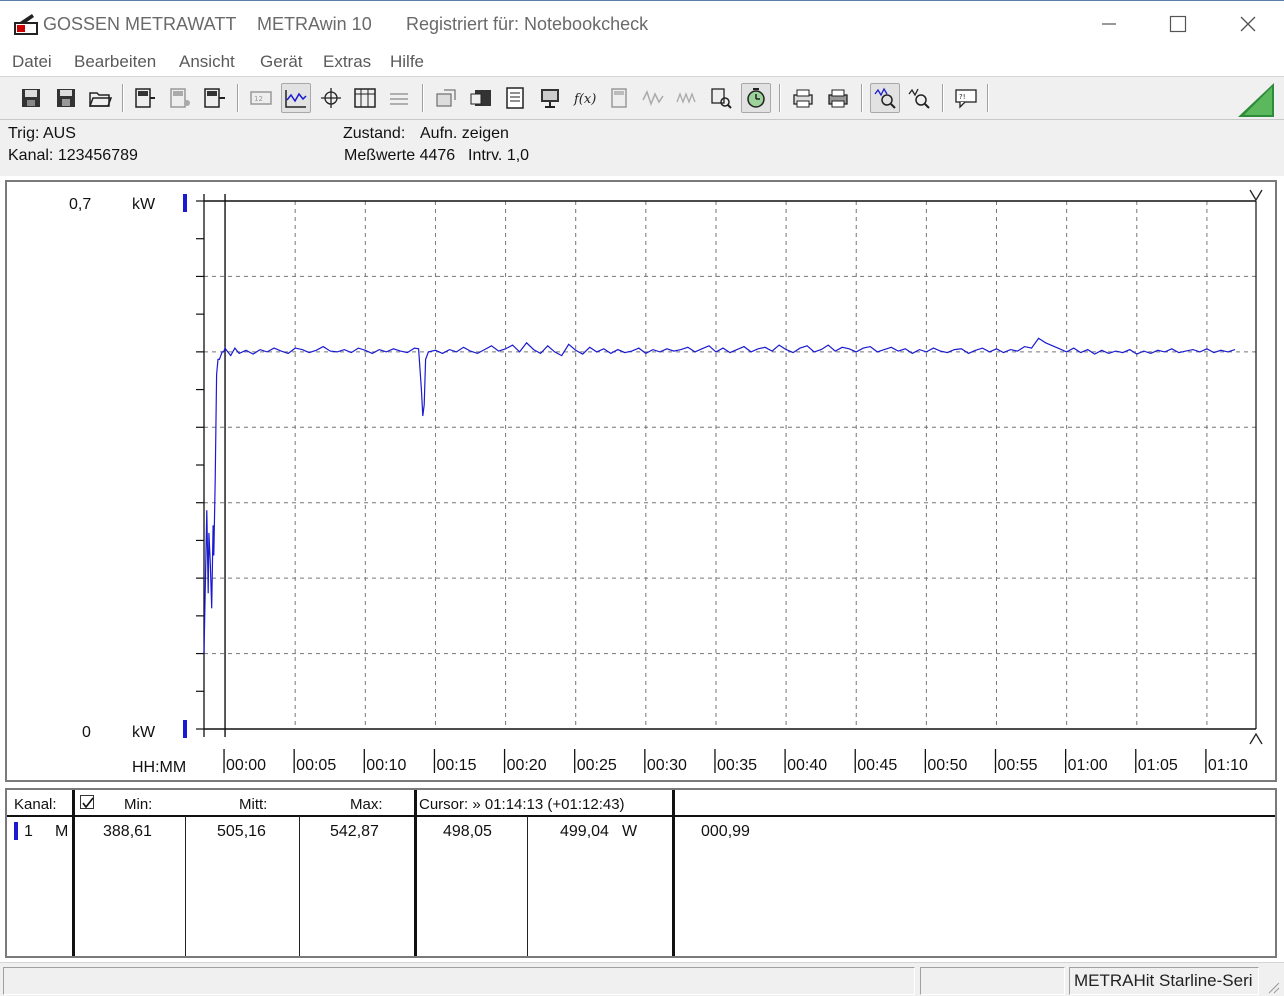 The height and width of the screenshot is (996, 1284). I want to click on status-panel-main, so click(459, 981).